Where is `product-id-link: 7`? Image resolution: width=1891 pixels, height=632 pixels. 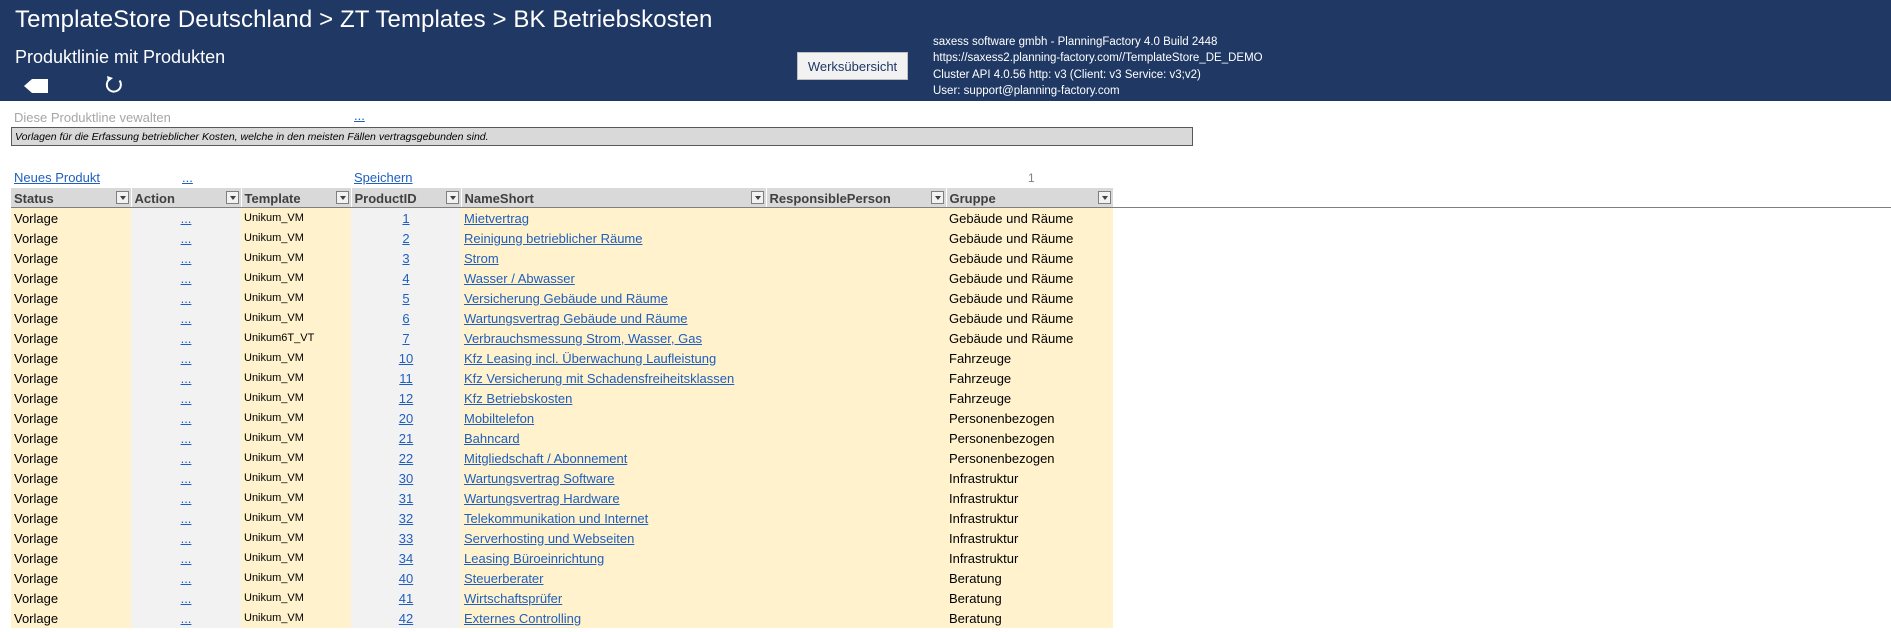 product-id-link: 7 is located at coordinates (405, 338).